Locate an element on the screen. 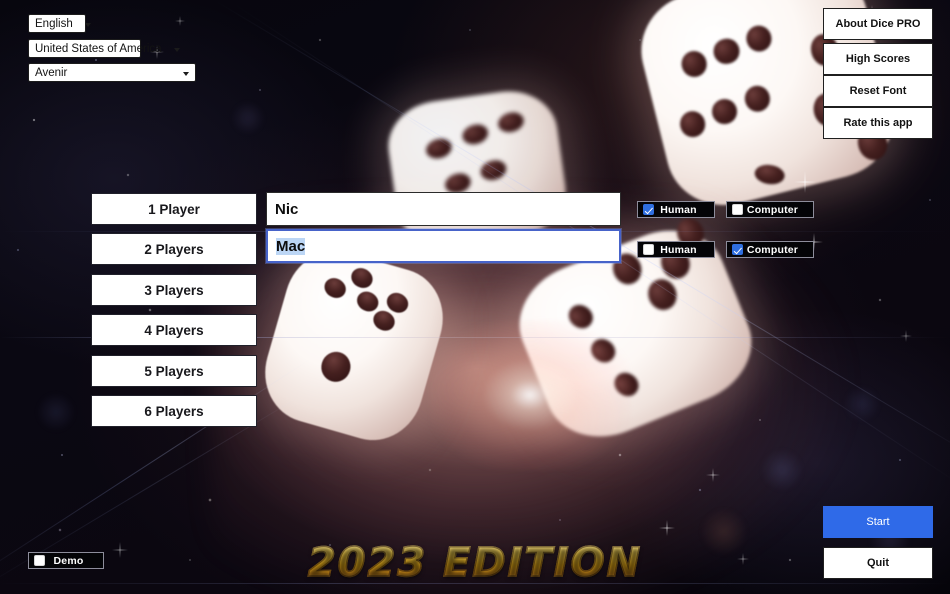 The height and width of the screenshot is (594, 950). language-dropdown: English is located at coordinates (59, 23).